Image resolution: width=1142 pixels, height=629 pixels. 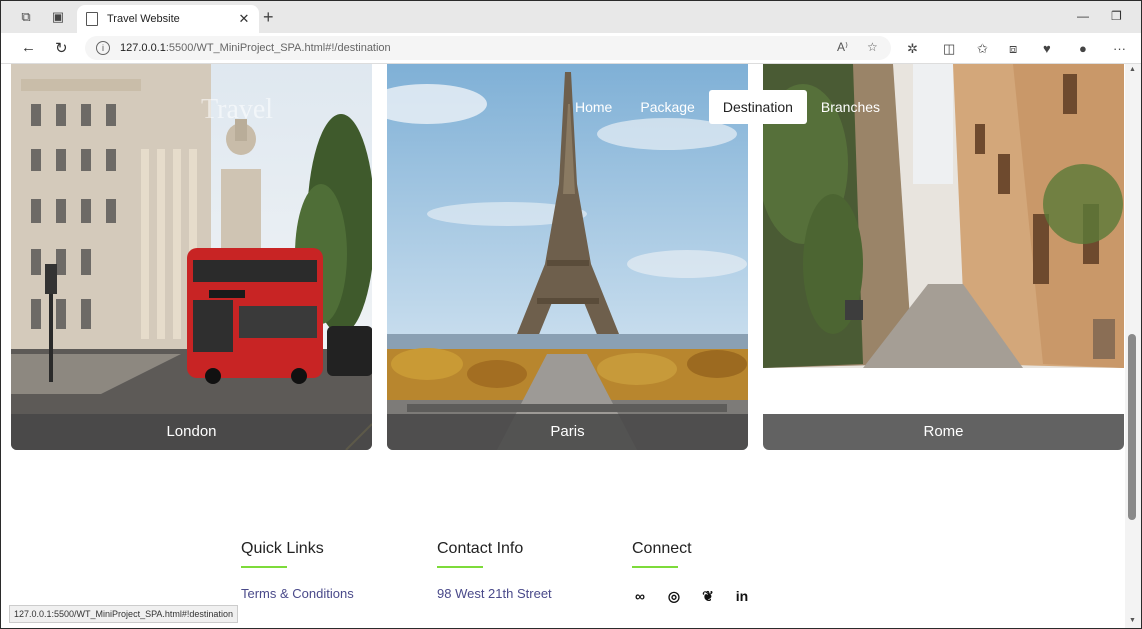 I want to click on footer-heading: Quick Links, so click(x=282, y=548).